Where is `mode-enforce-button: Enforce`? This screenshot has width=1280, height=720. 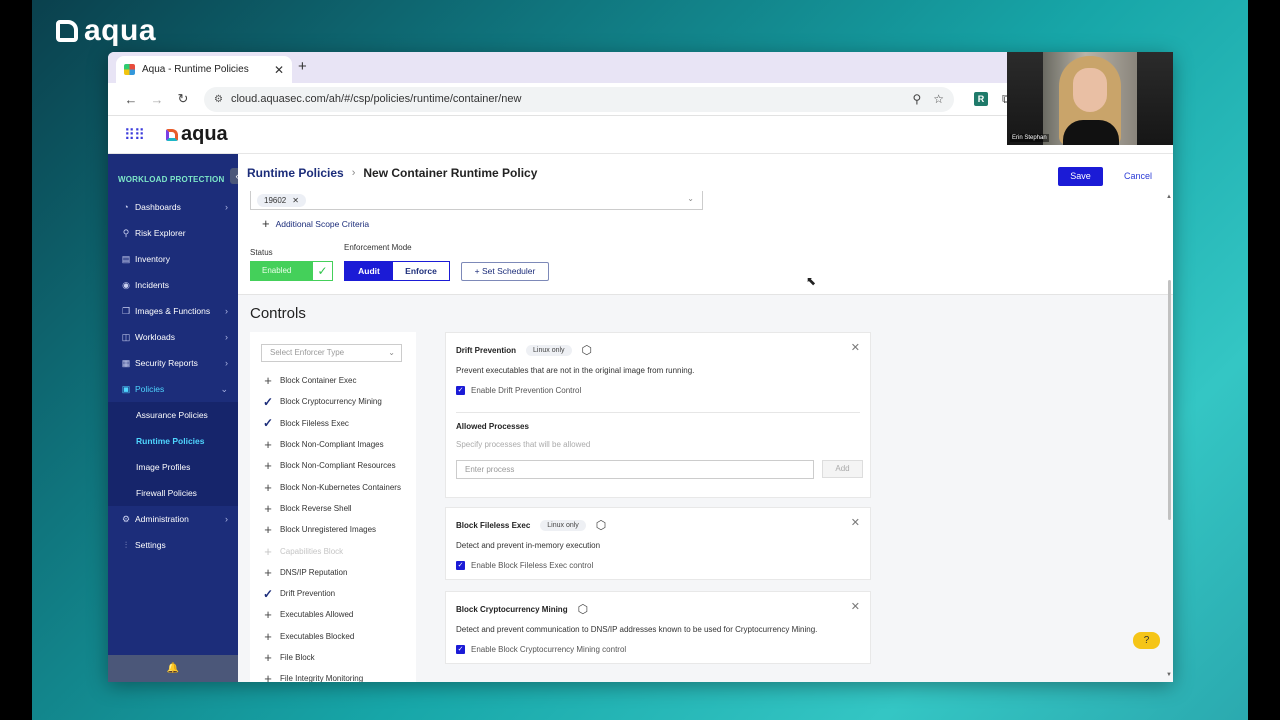 mode-enforce-button: Enforce is located at coordinates (421, 271).